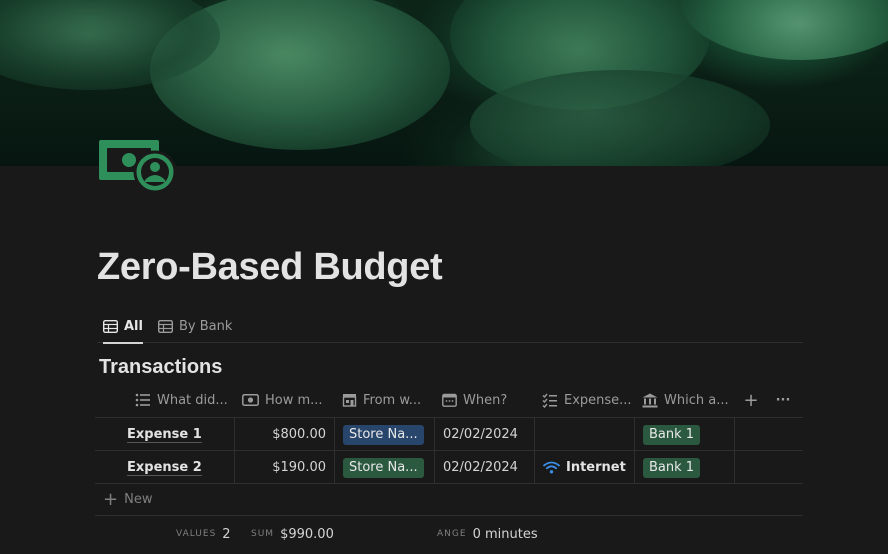  What do you see at coordinates (270, 267) in the screenshot?
I see `page-title: Zero-Based Budget` at bounding box center [270, 267].